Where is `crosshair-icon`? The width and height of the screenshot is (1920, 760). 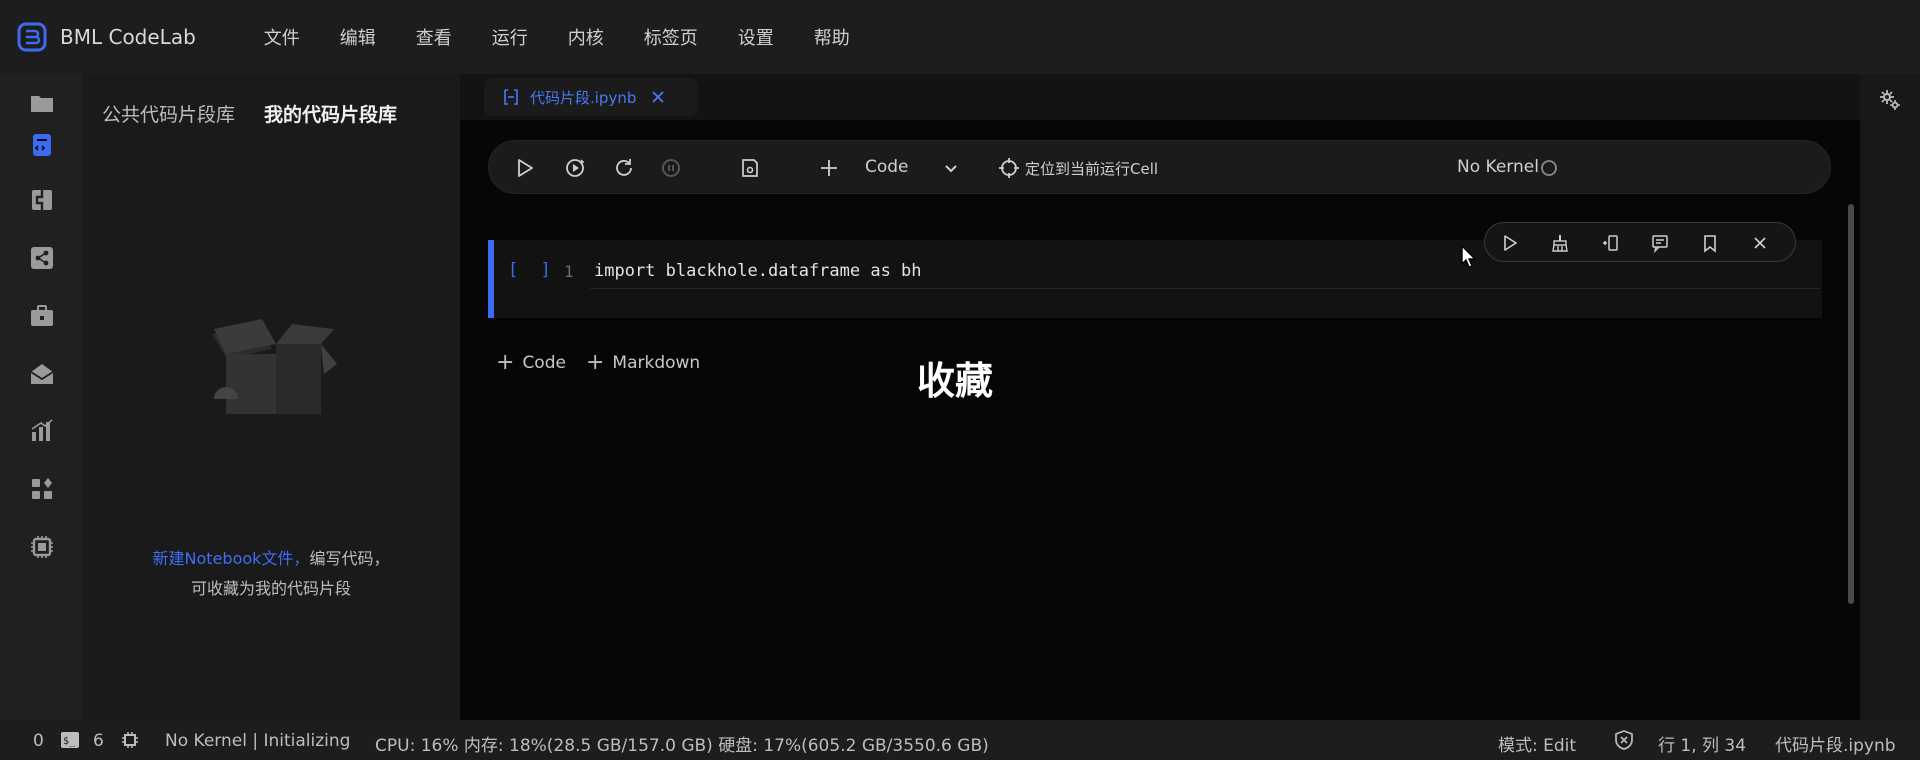 crosshair-icon is located at coordinates (1009, 168).